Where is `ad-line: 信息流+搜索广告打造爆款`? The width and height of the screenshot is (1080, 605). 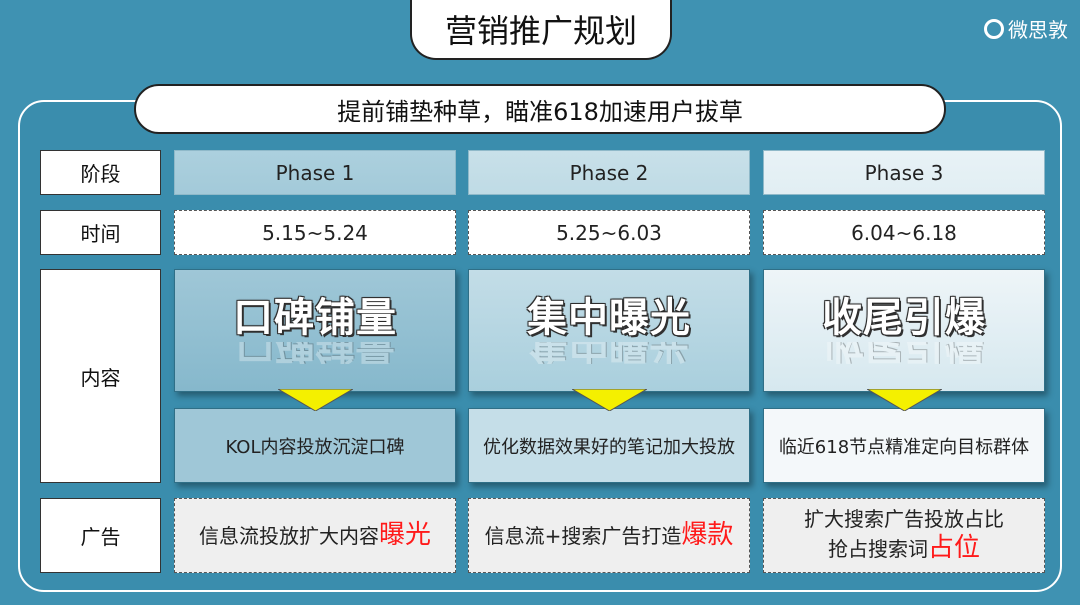 ad-line: 信息流+搜索广告打造爆款 is located at coordinates (609, 536).